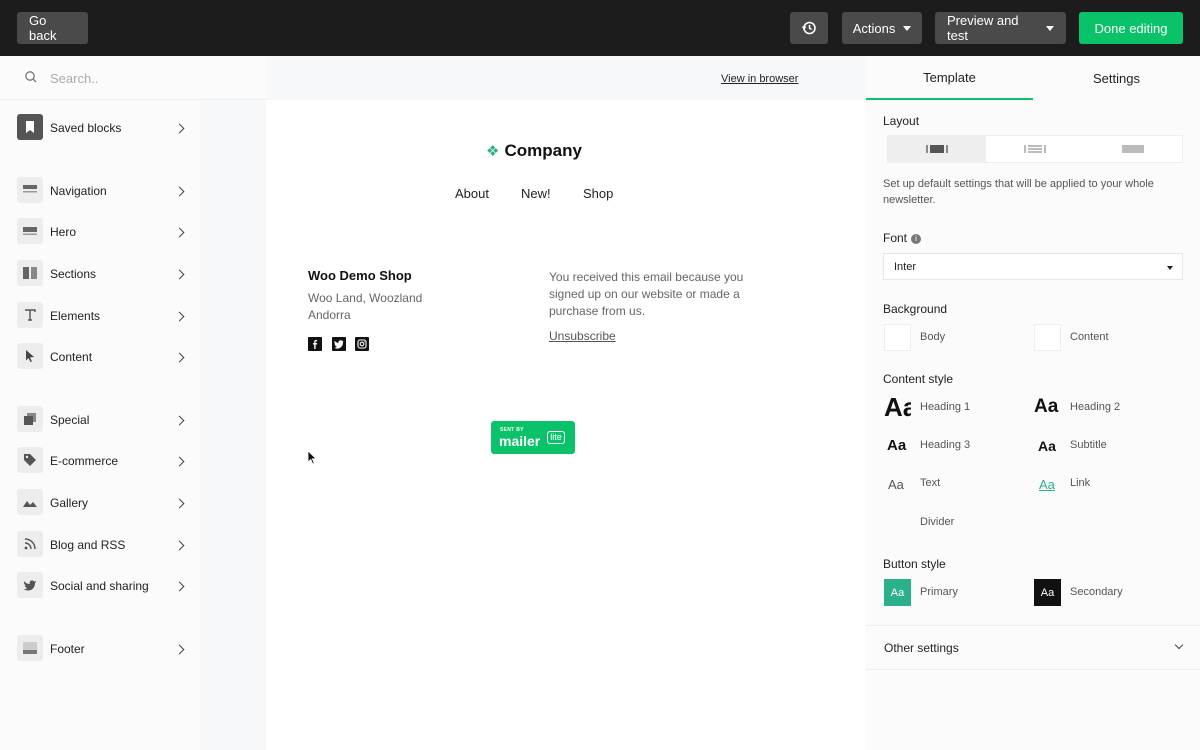 The image size is (1200, 750). I want to click on heading1-style-sample: Aa, so click(897, 407).